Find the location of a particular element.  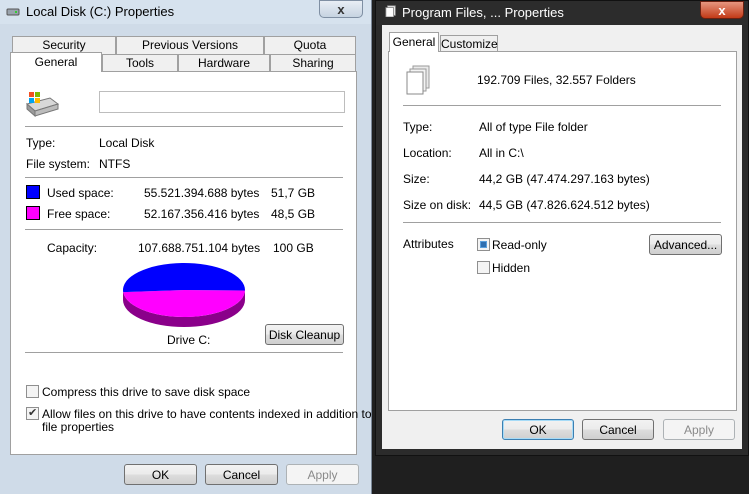

used-space-gb: 51,7 GB is located at coordinates (293, 193).